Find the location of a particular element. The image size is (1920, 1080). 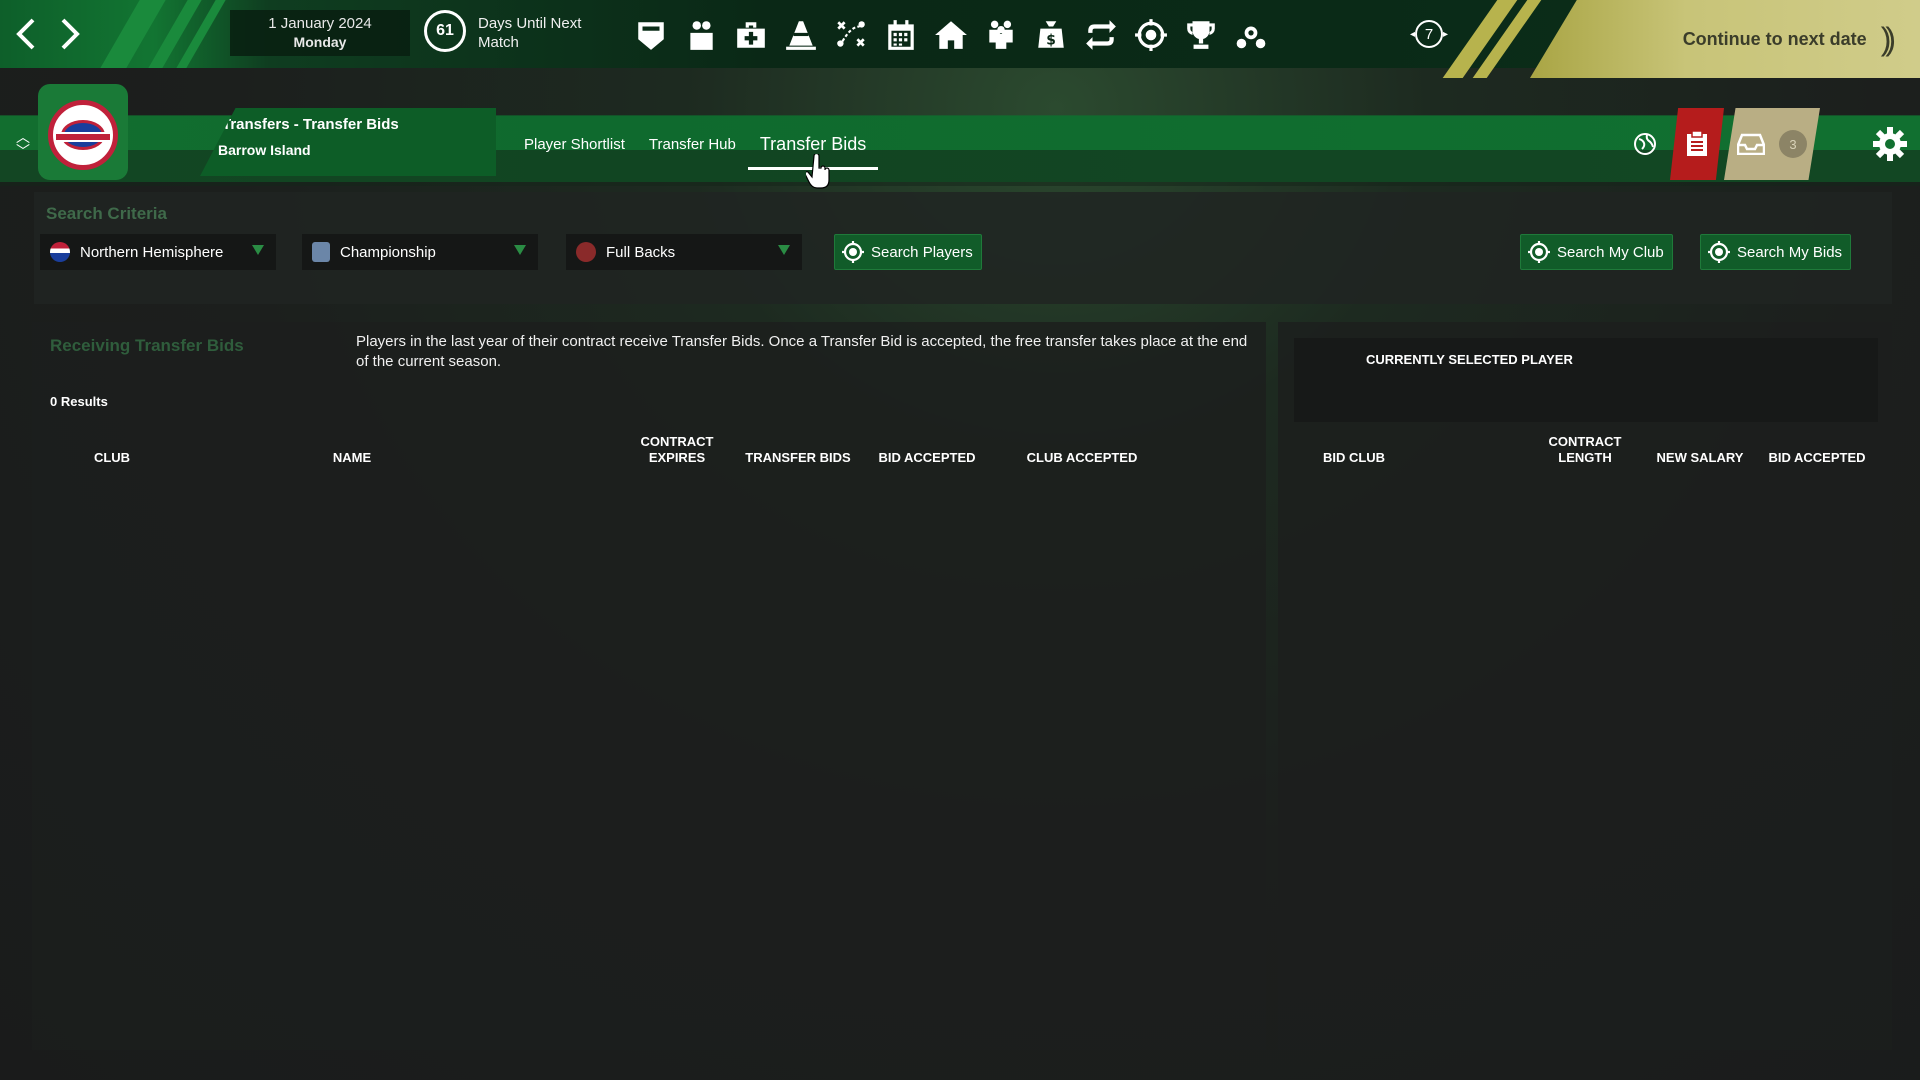

results-count: 0 Results is located at coordinates (79, 401).